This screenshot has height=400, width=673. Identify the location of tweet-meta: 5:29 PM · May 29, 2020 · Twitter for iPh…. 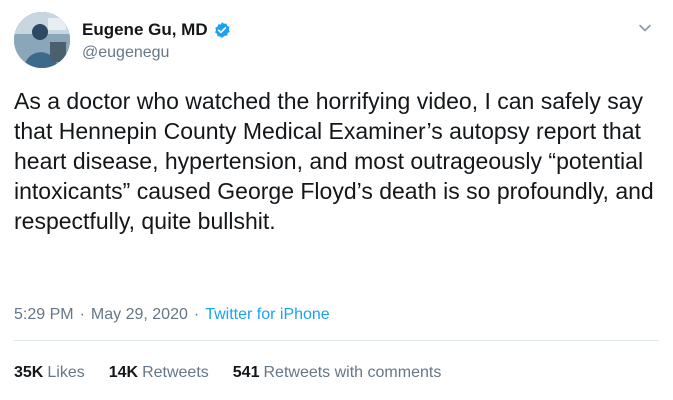
(172, 315).